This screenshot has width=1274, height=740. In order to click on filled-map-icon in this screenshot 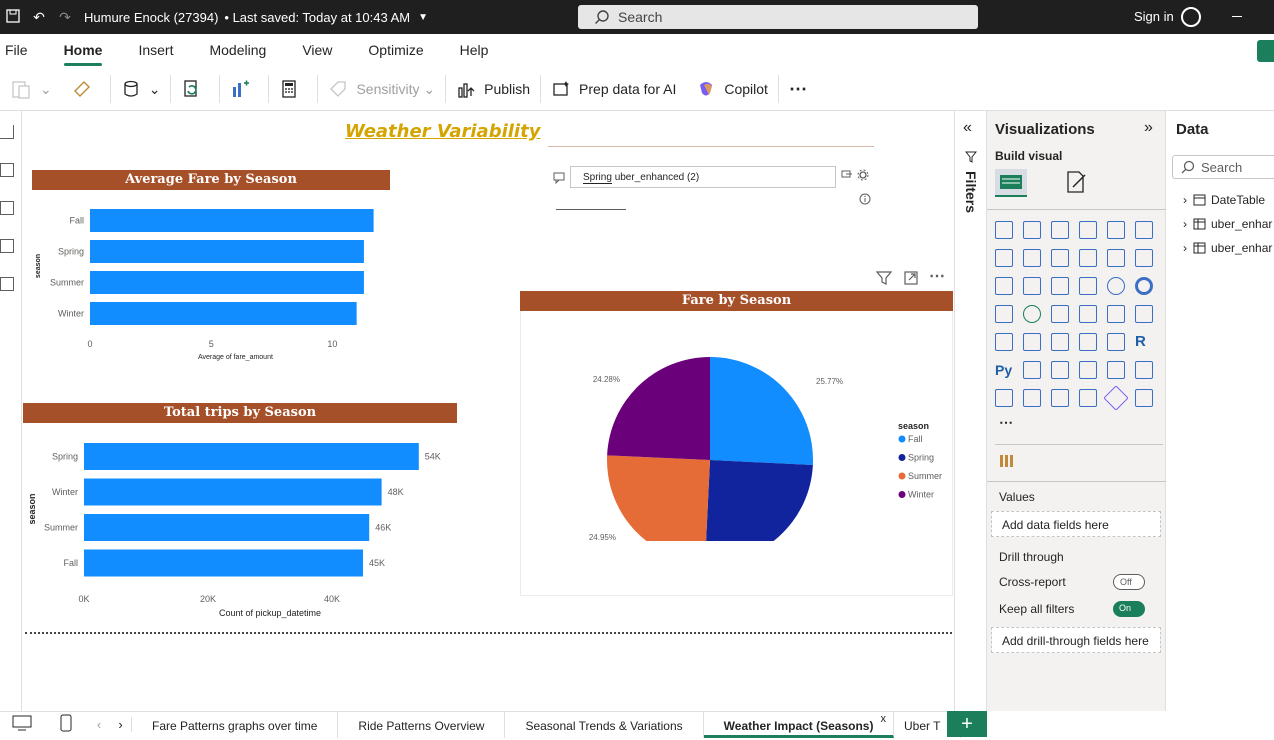, I will do `click(1060, 314)`.